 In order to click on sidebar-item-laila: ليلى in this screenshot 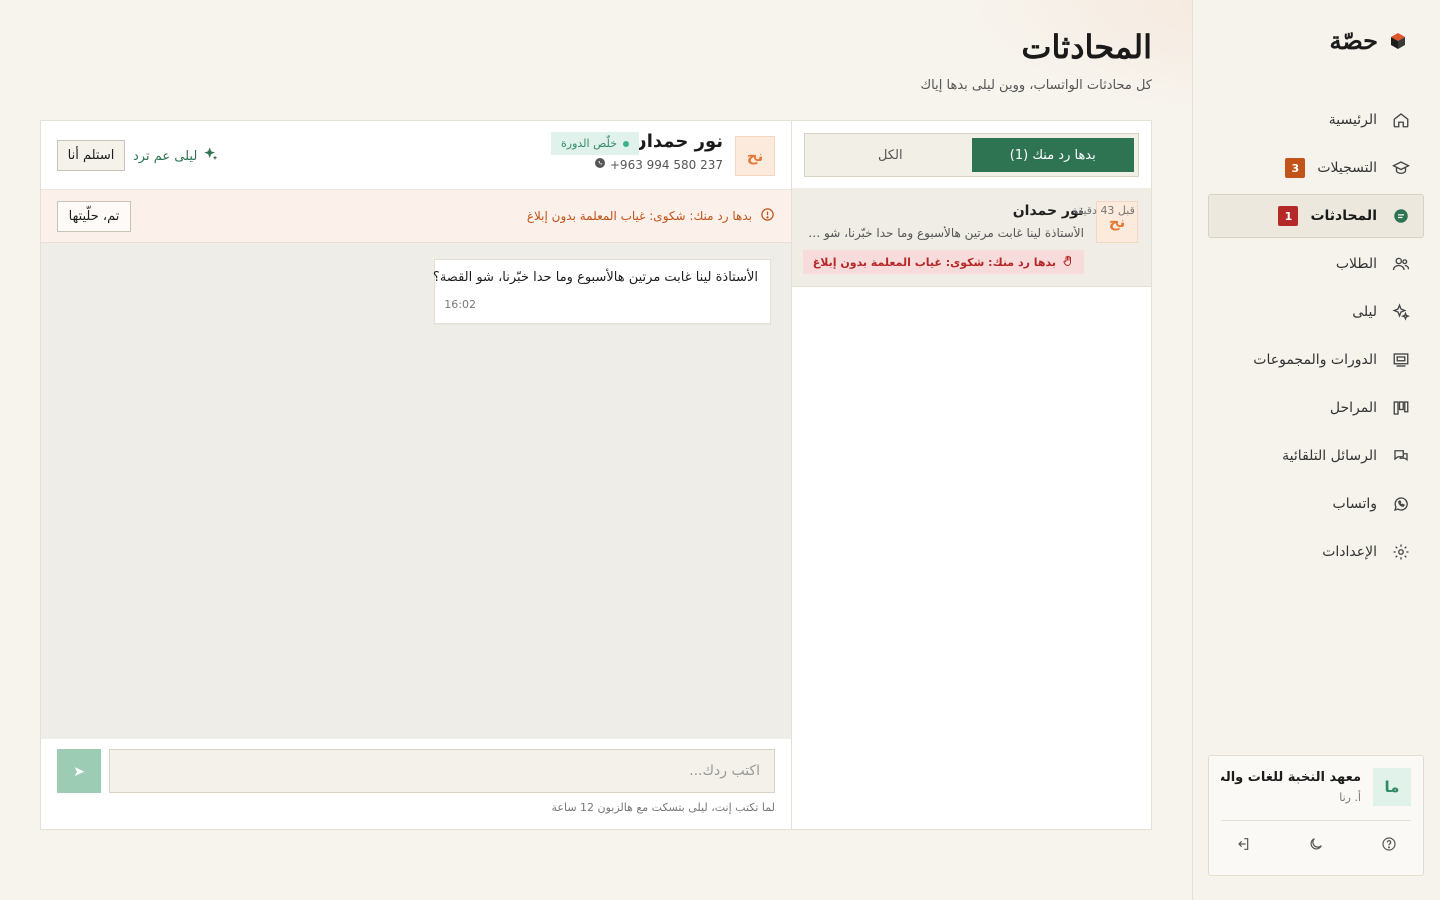, I will do `click(1316, 312)`.